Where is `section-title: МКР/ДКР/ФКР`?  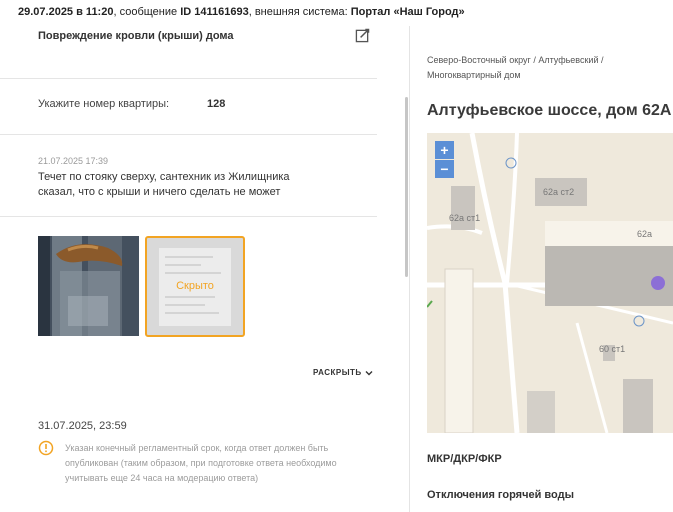 section-title: МКР/ДКР/ФКР is located at coordinates (464, 459).